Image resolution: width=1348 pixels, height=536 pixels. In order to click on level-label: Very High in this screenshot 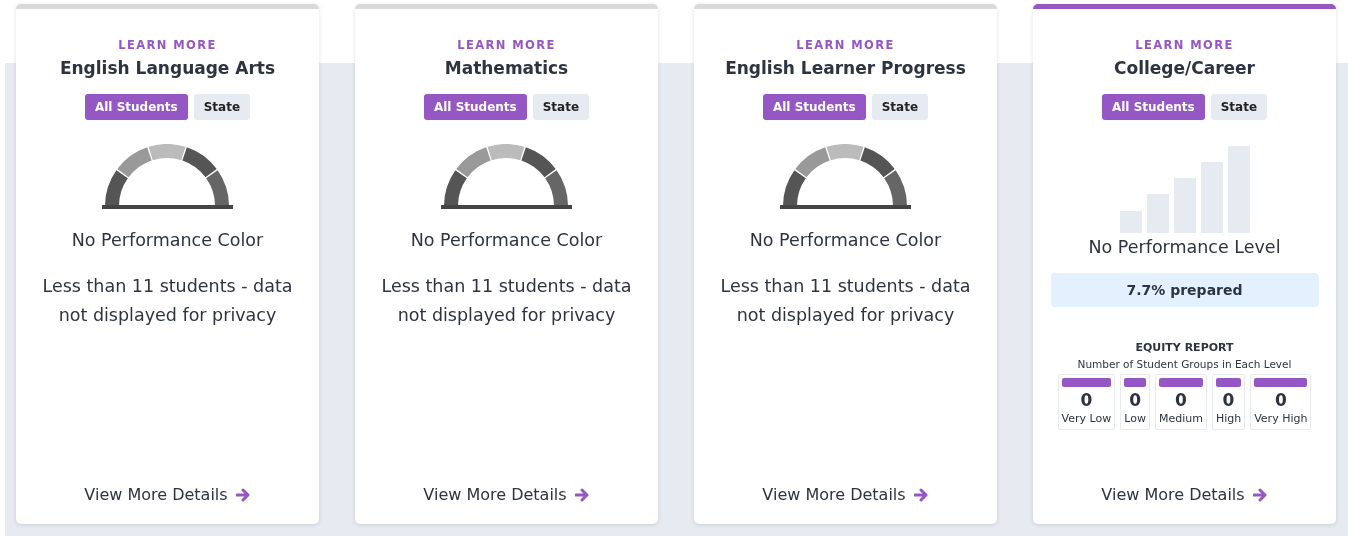, I will do `click(1281, 418)`.